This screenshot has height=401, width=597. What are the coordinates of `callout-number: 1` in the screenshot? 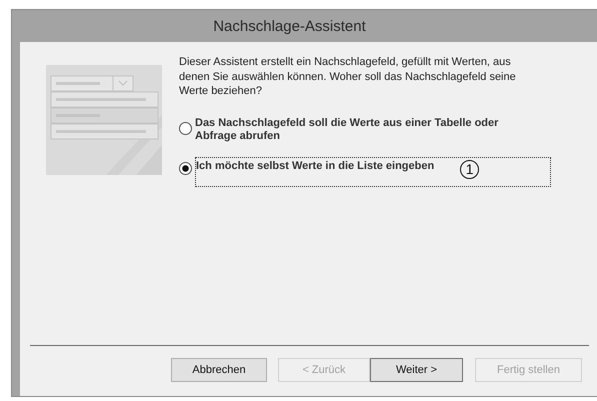 It's located at (470, 169).